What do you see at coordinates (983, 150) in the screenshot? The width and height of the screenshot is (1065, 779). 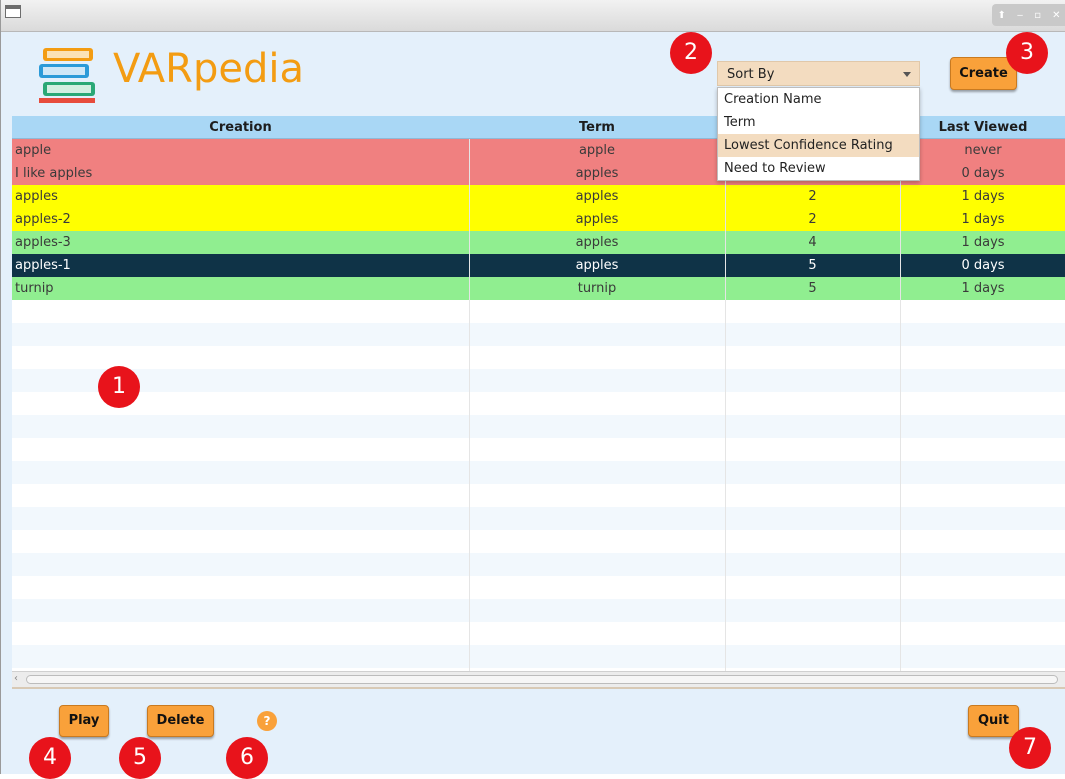 I see `table-cell-last-viewed: never` at bounding box center [983, 150].